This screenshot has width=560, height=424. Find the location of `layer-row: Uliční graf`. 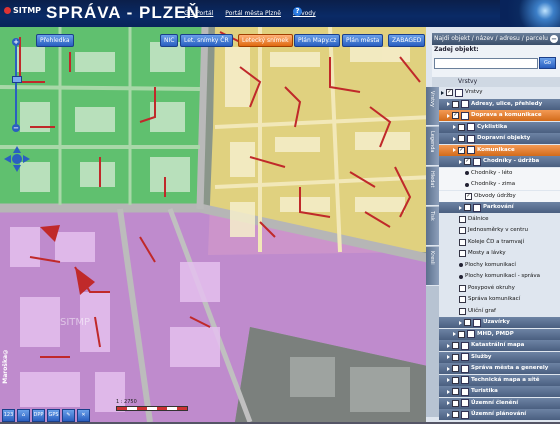

layer-row: Uliční graf is located at coordinates (499, 311).